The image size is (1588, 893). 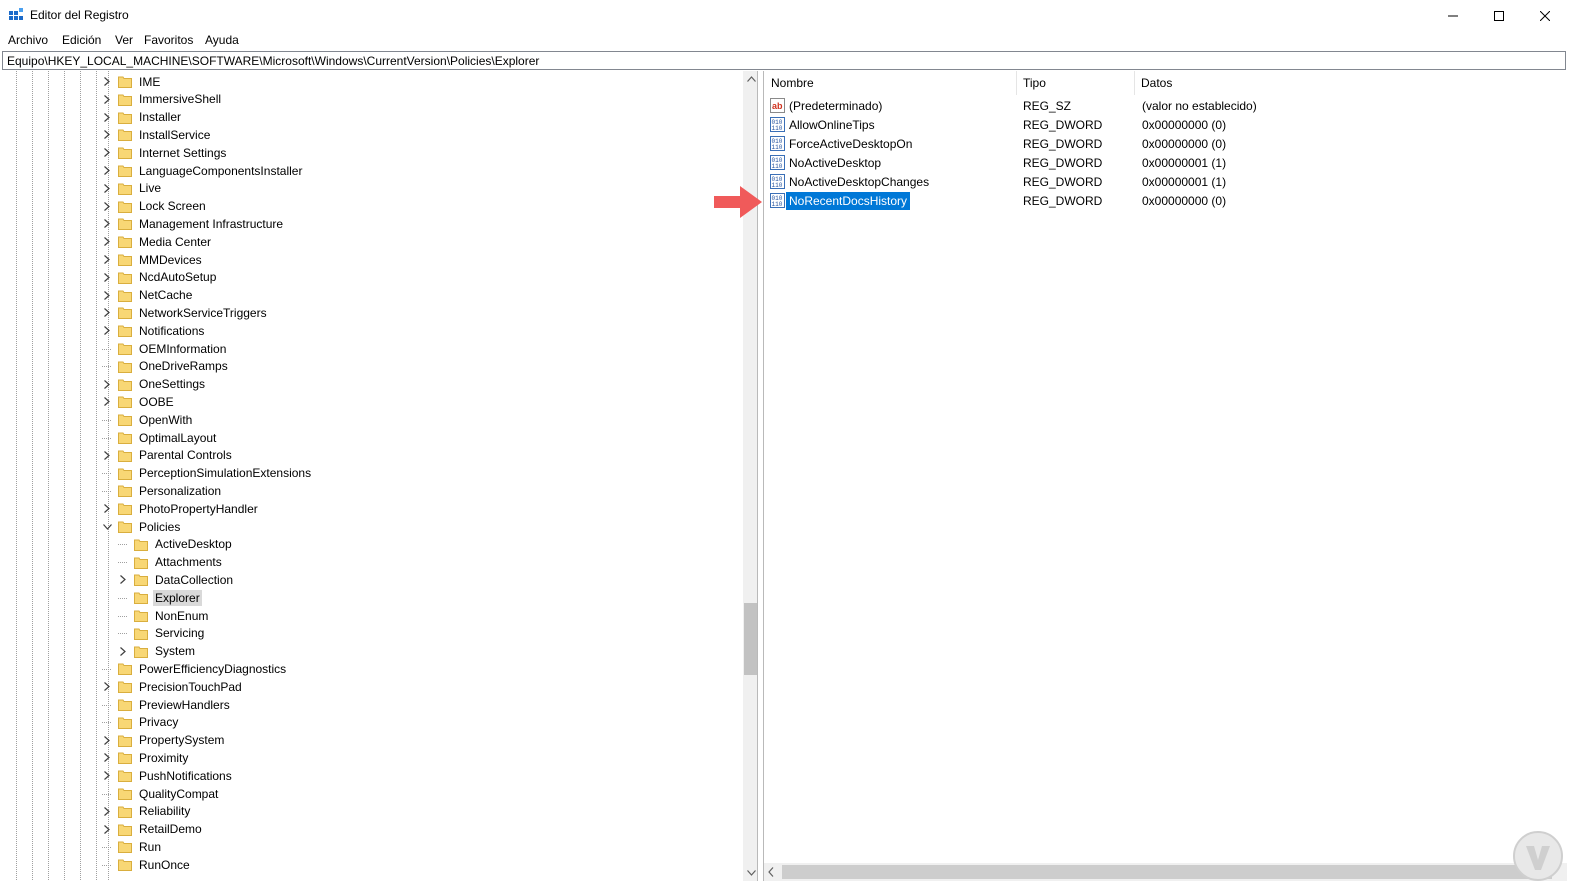 What do you see at coordinates (28, 40) in the screenshot?
I see `menu-archivo: Archivo` at bounding box center [28, 40].